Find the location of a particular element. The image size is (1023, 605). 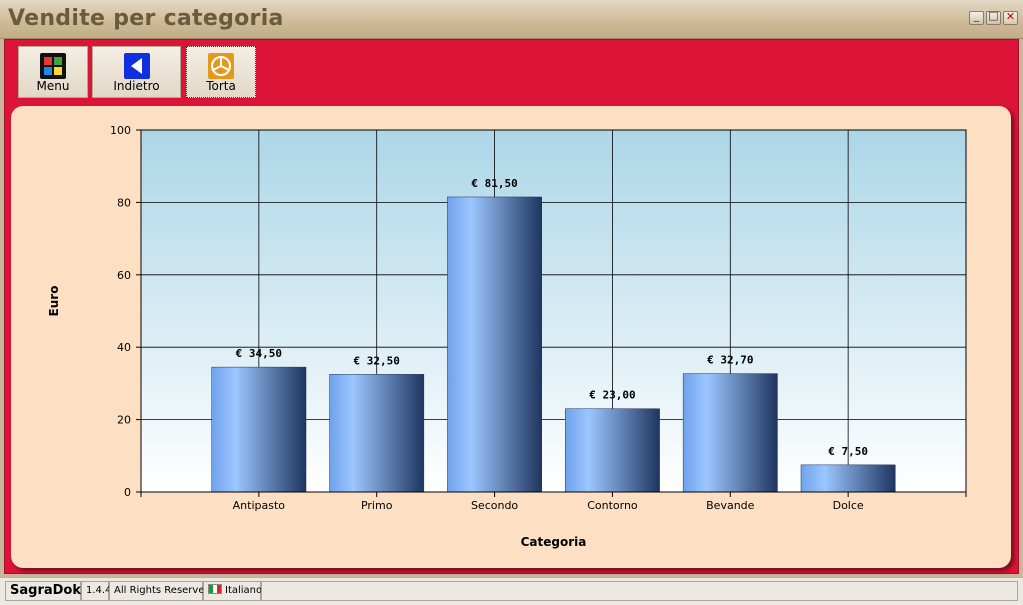

bar-value-label: € 7,50 is located at coordinates (848, 451).